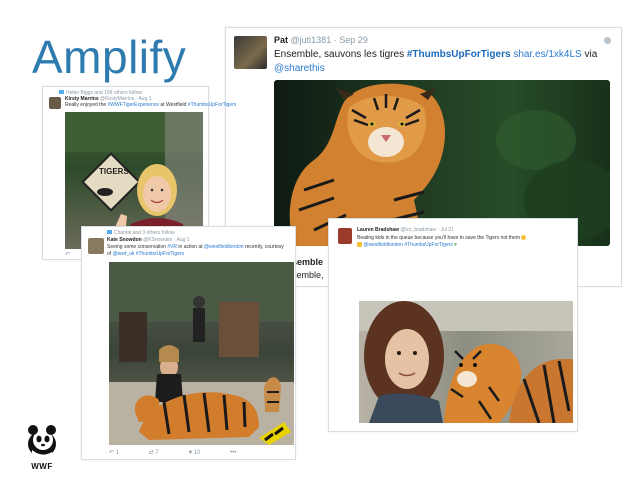 The height and width of the screenshot is (480, 640). I want to click on tweet-handle: @lzz_bradshaw, so click(418, 230).